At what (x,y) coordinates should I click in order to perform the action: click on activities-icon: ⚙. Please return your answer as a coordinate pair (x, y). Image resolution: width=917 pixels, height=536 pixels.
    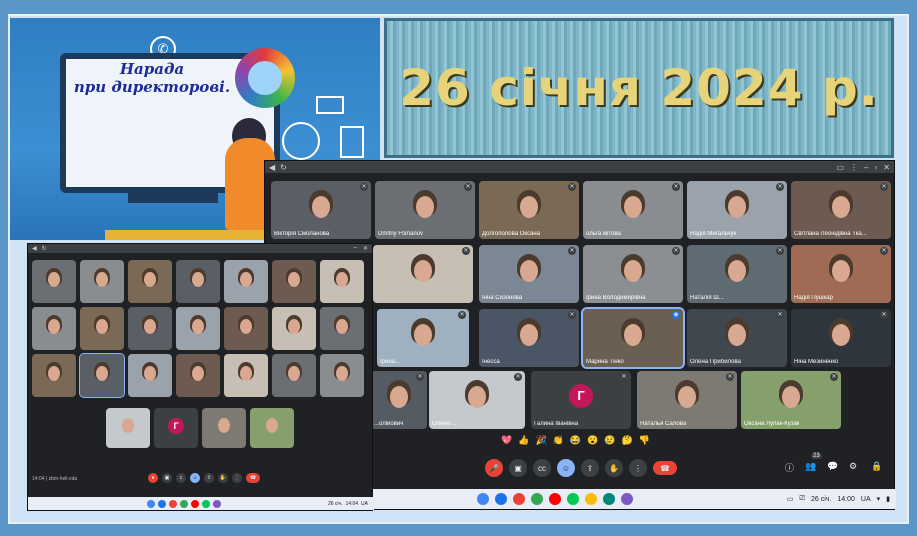
    Looking at the image, I should click on (853, 466).